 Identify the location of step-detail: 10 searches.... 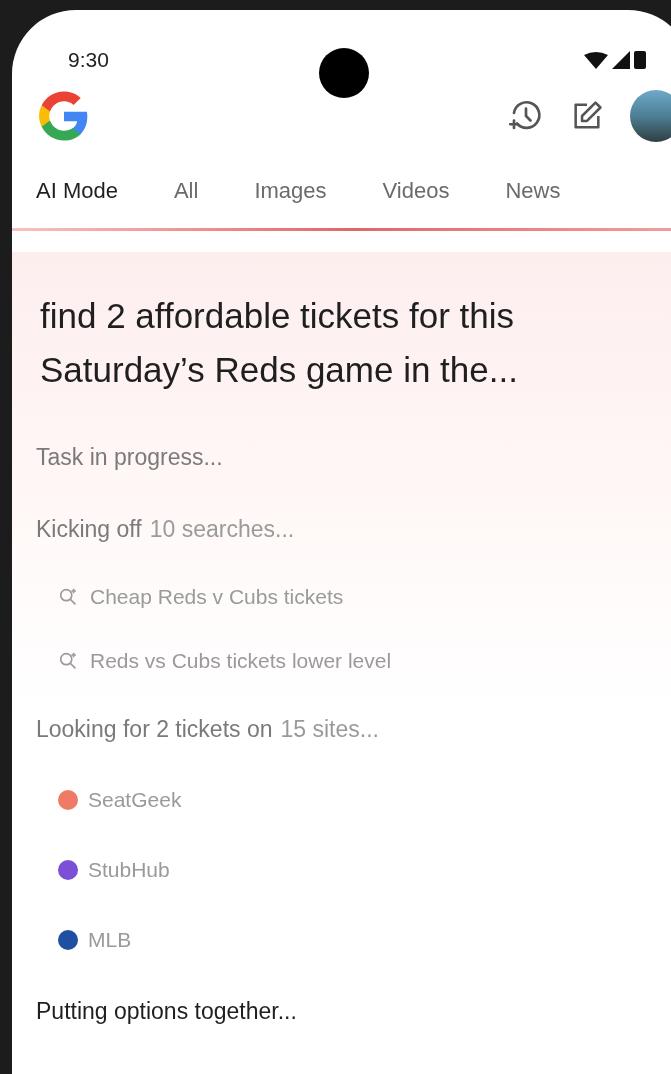
(222, 529).